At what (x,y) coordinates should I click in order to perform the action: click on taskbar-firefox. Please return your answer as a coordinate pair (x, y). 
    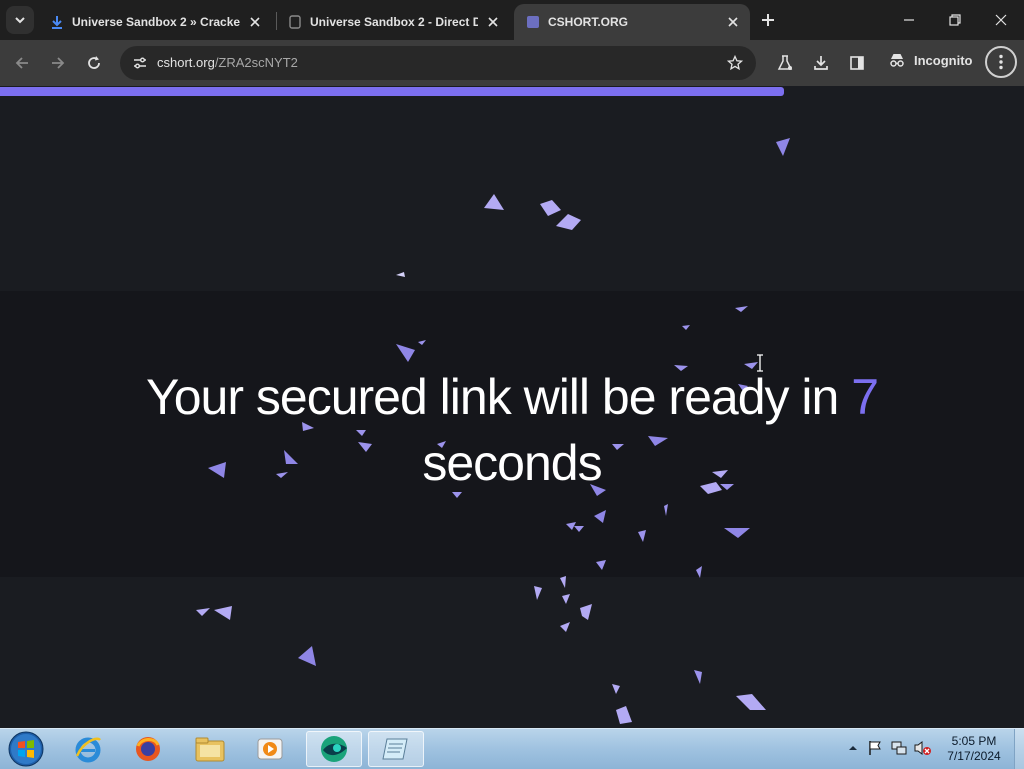
    Looking at the image, I should click on (148, 749).